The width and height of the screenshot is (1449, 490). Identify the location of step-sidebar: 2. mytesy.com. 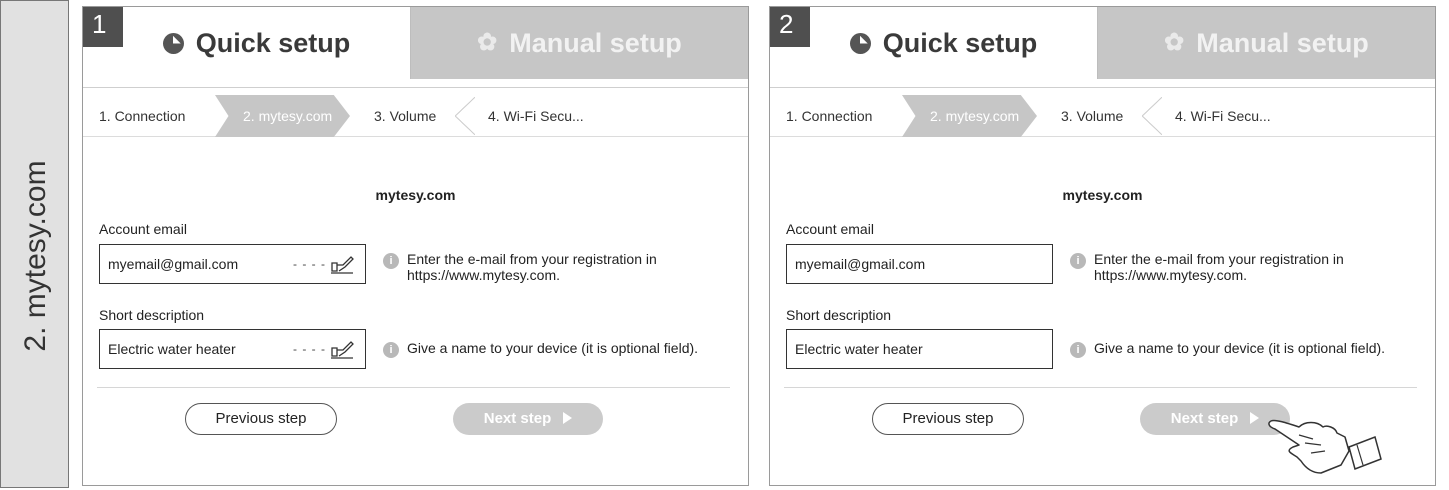
(34, 244).